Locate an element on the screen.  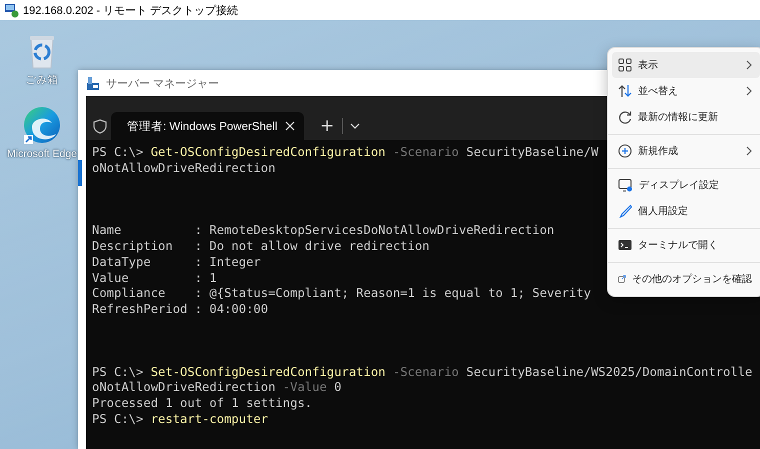
brush-icon is located at coordinates (625, 211).